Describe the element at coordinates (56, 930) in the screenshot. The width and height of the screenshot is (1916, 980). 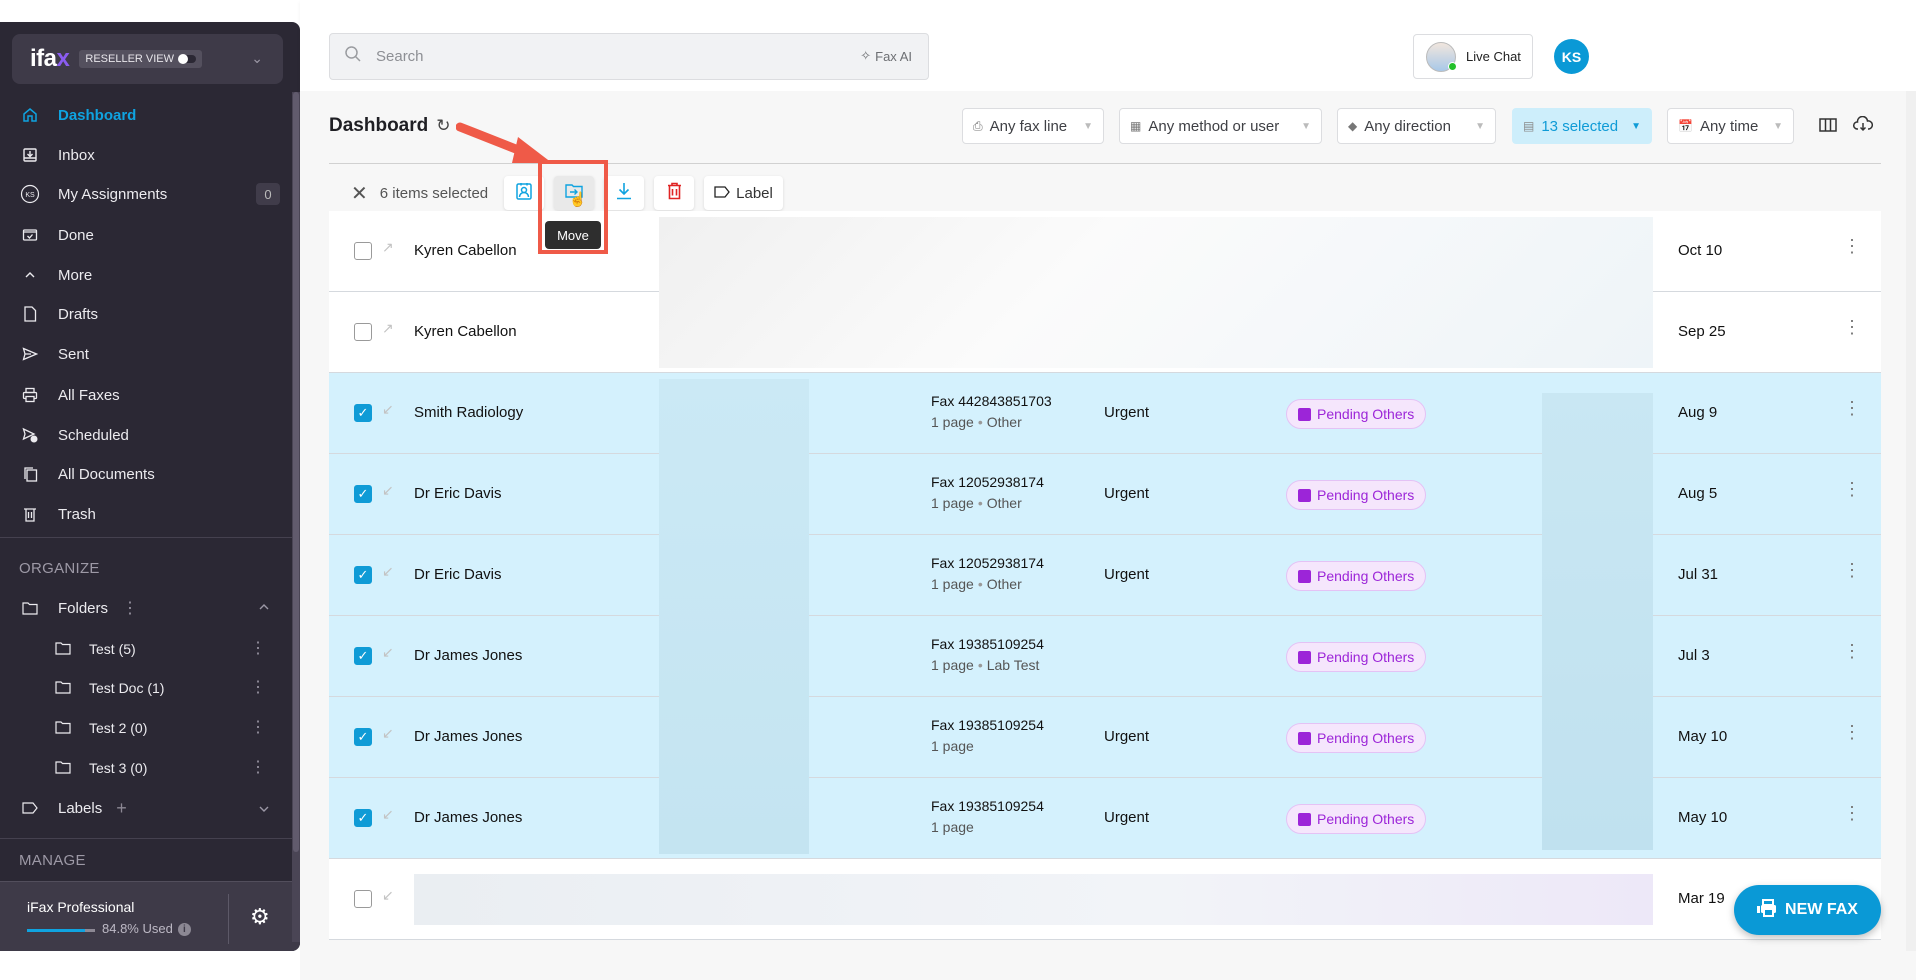
I see `usage-progress-fill` at that location.